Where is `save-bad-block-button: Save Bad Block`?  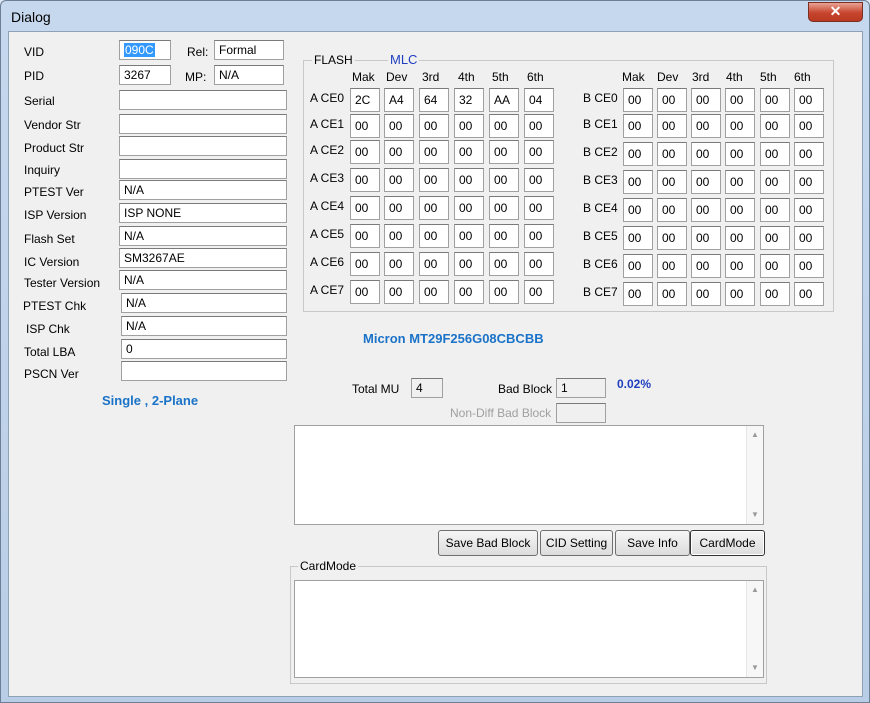 save-bad-block-button: Save Bad Block is located at coordinates (488, 543).